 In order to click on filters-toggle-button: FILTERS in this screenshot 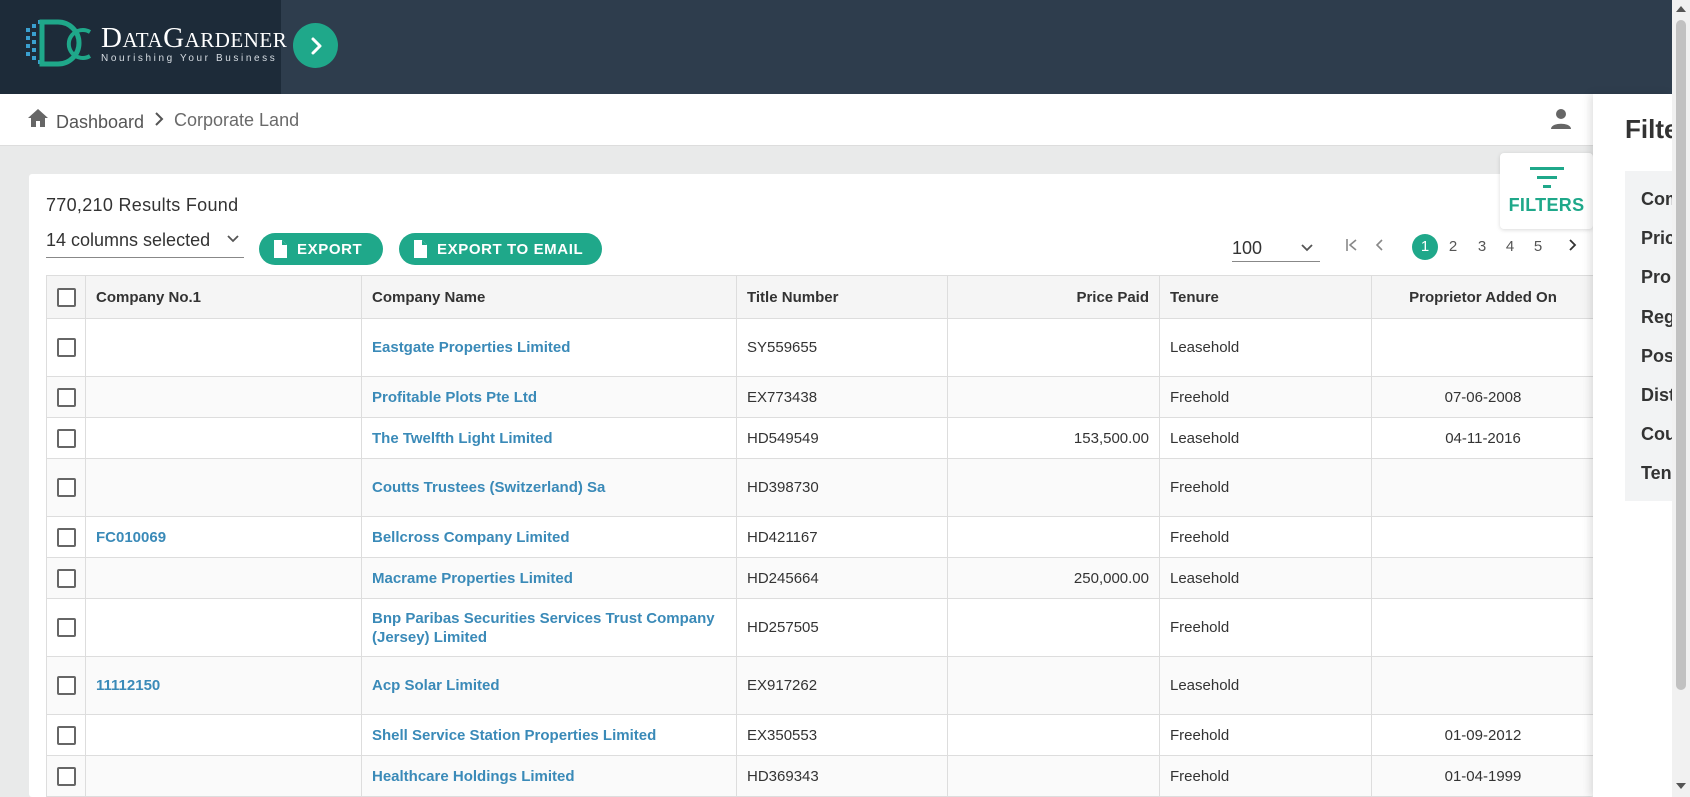, I will do `click(1546, 191)`.